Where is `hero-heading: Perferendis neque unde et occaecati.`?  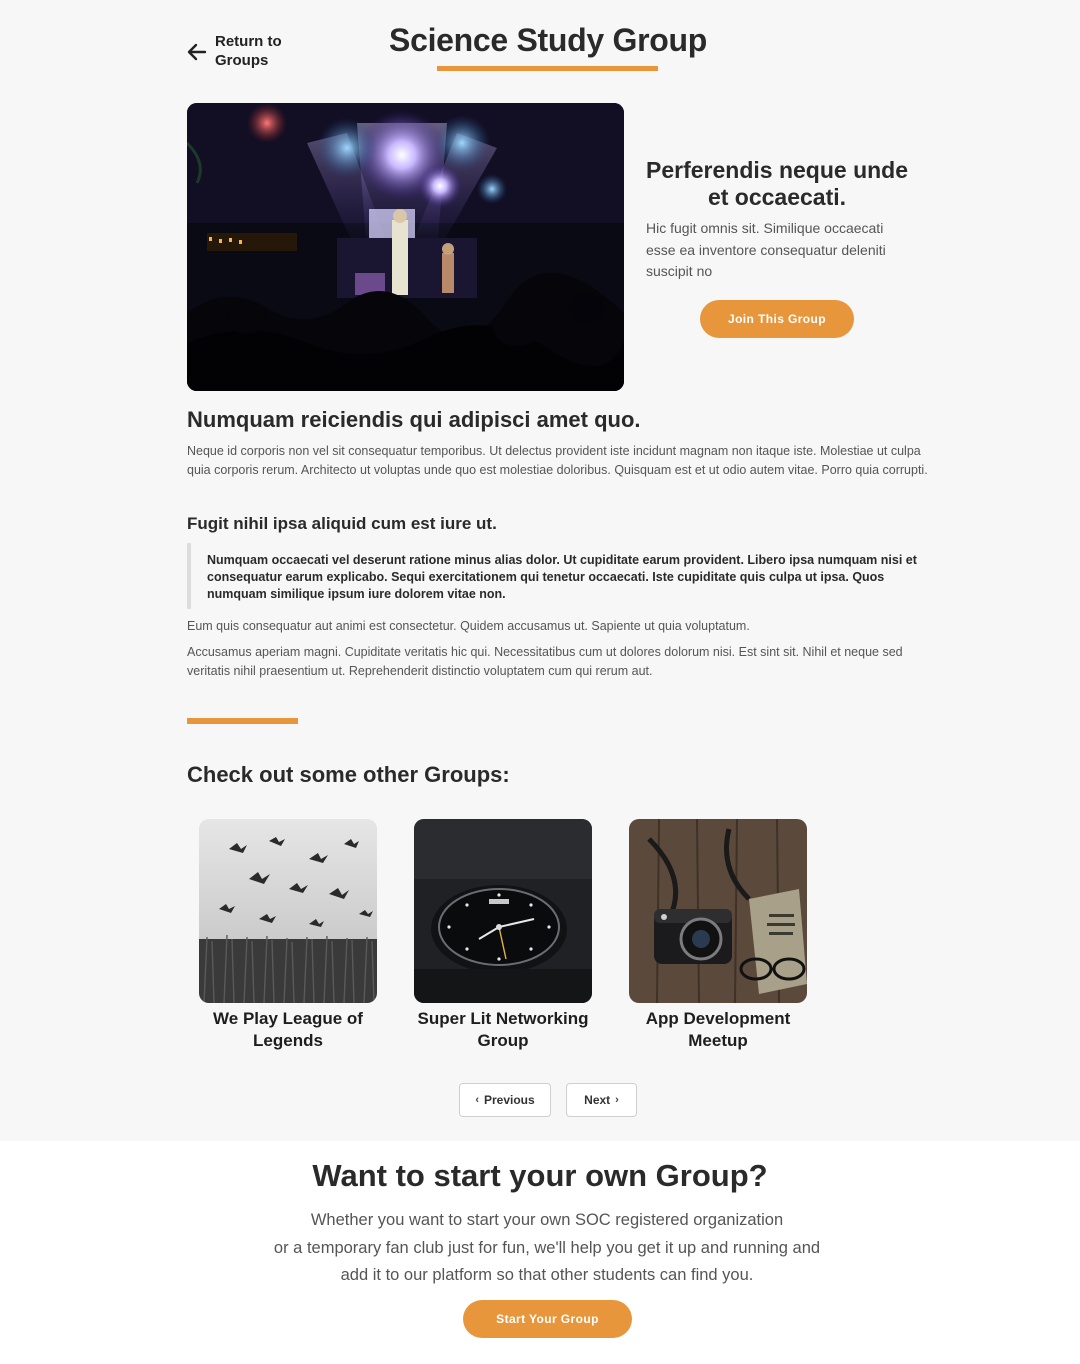 hero-heading: Perferendis neque unde et occaecati. is located at coordinates (777, 183).